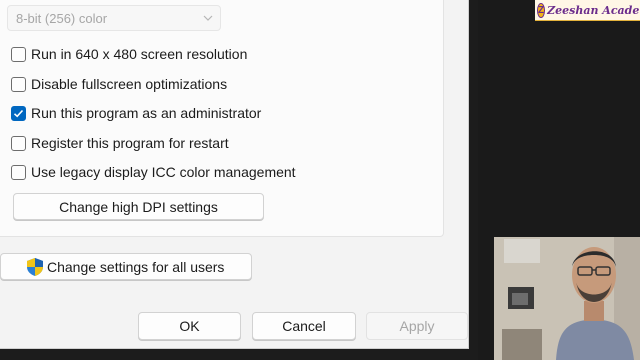 This screenshot has width=640, height=360. I want to click on option-run-640x480: Run in 640 x 480 screen resolution, so click(129, 54).